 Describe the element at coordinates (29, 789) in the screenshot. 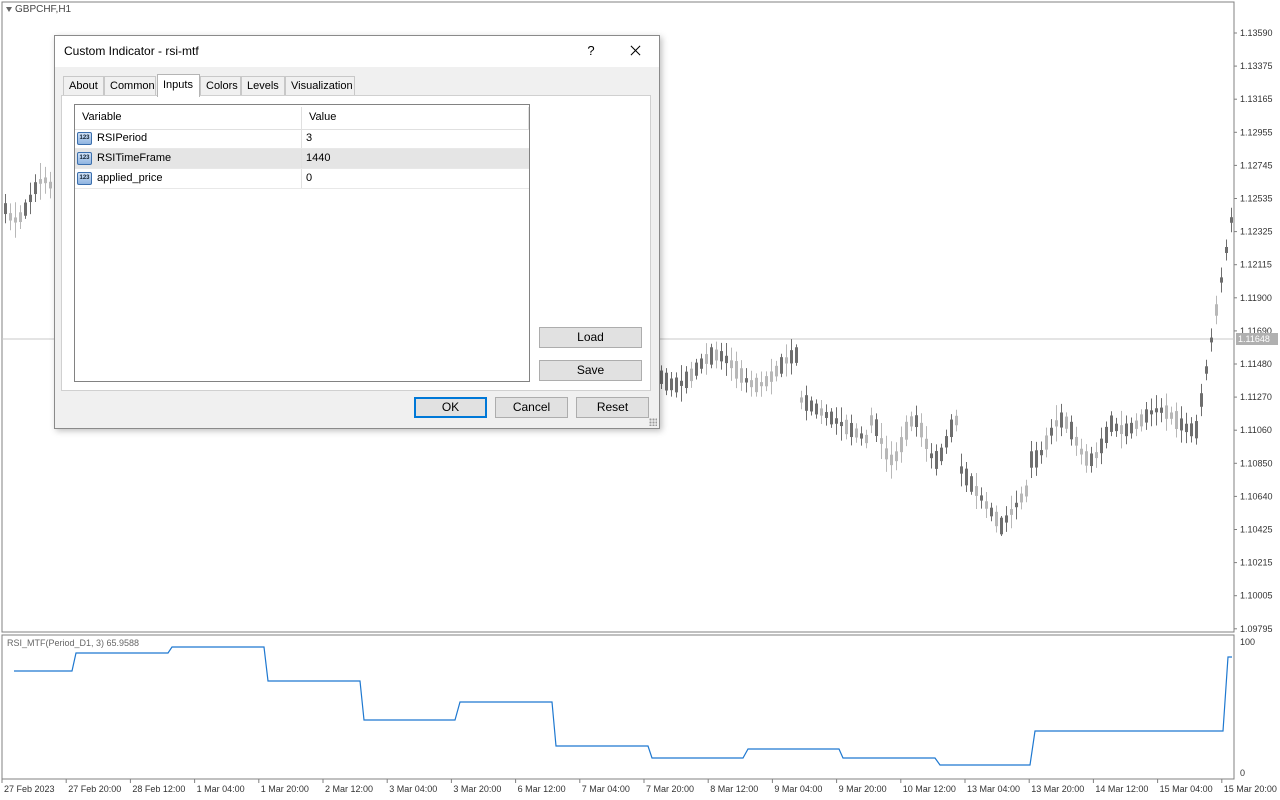

I see `time-tick-label: 27 Feb 2023` at that location.